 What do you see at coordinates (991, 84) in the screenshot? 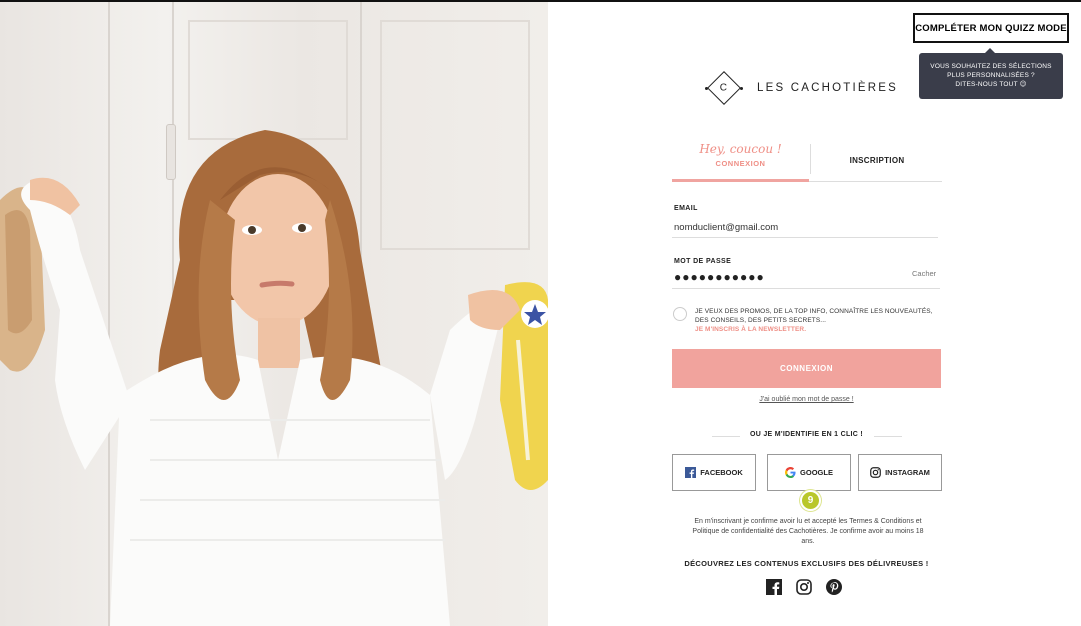
I see `tooltip-line: DITES-NOUS TOUT 😉` at bounding box center [991, 84].